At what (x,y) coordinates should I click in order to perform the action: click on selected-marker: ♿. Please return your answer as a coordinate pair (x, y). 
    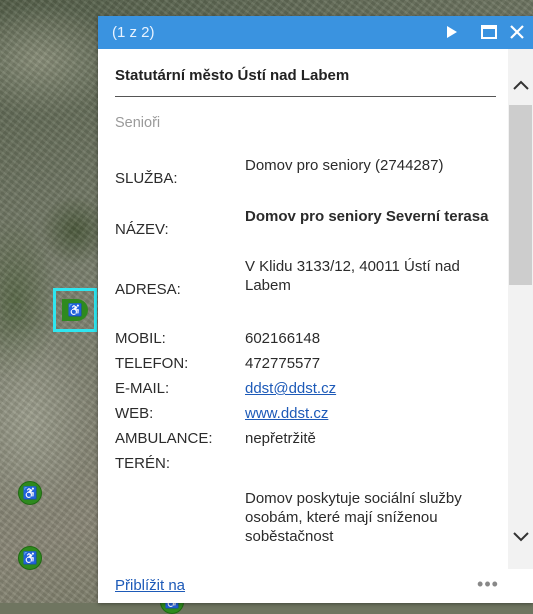
    Looking at the image, I should click on (75, 310).